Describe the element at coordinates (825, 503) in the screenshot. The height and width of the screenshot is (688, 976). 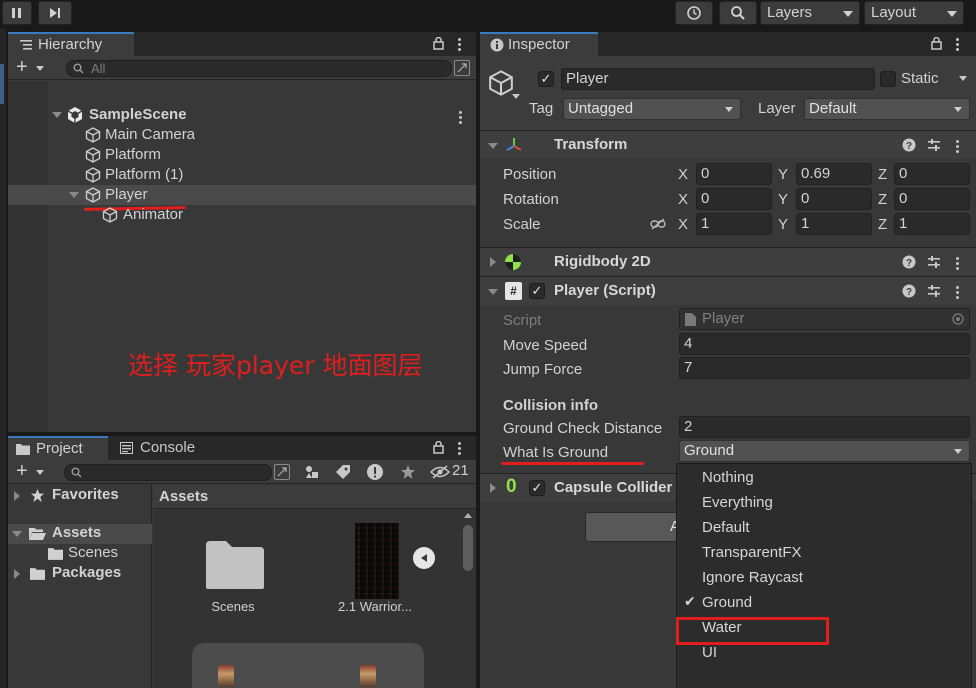
I see `menu-item-everything: Everything` at that location.